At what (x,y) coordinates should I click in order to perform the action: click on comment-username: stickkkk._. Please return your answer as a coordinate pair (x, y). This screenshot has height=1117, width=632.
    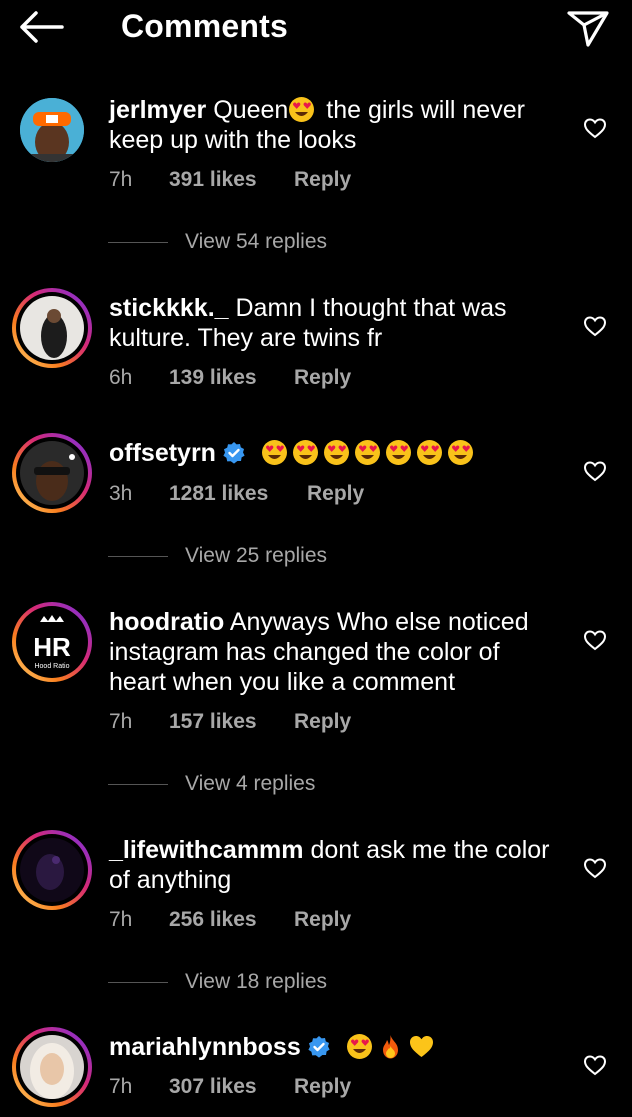
    Looking at the image, I should click on (169, 308).